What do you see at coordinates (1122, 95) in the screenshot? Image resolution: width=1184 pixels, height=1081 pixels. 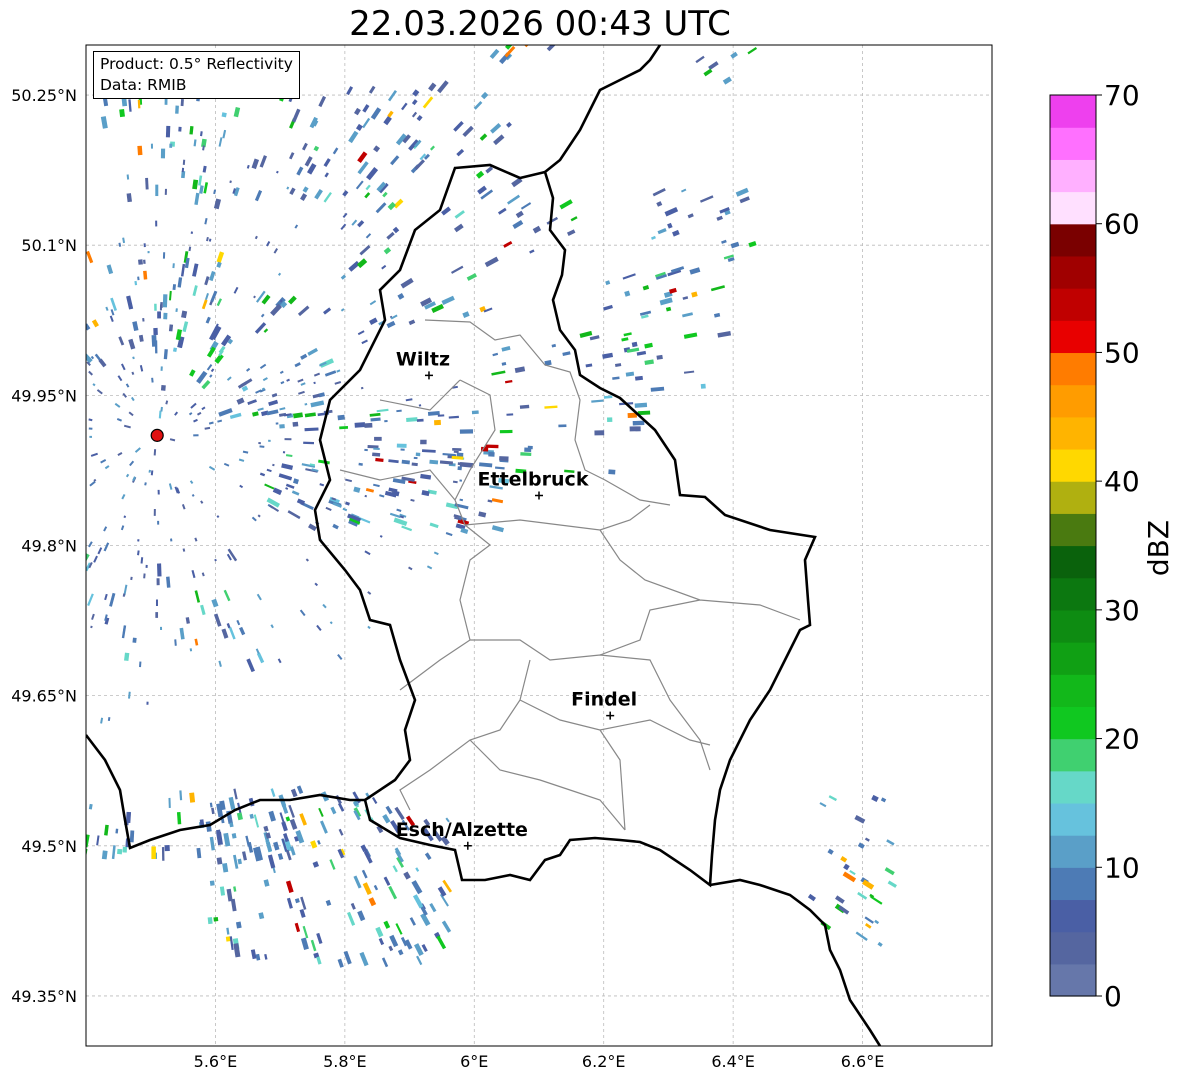 I see `colorbar-tick-label: 70` at bounding box center [1122, 95].